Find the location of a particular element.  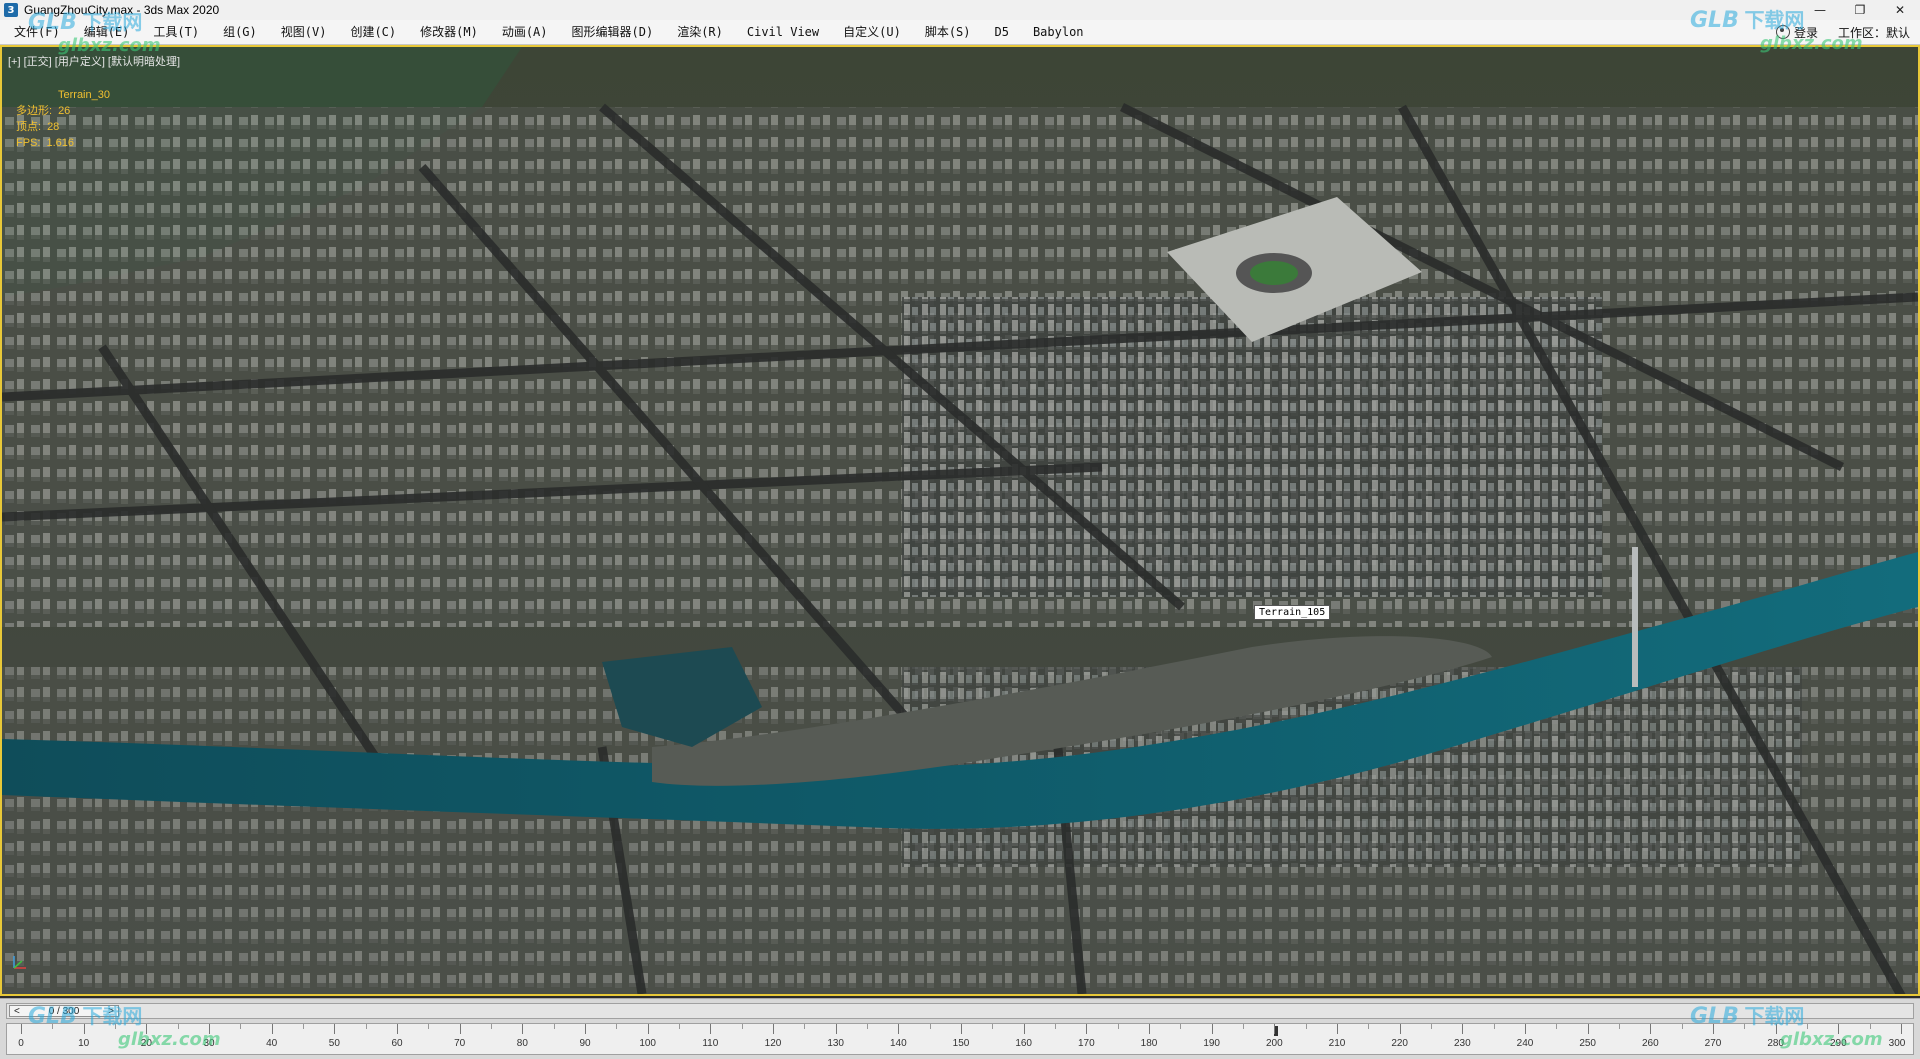

window-title: GuangZhouCity.max - 3ds Max 2020 is located at coordinates (122, 10).